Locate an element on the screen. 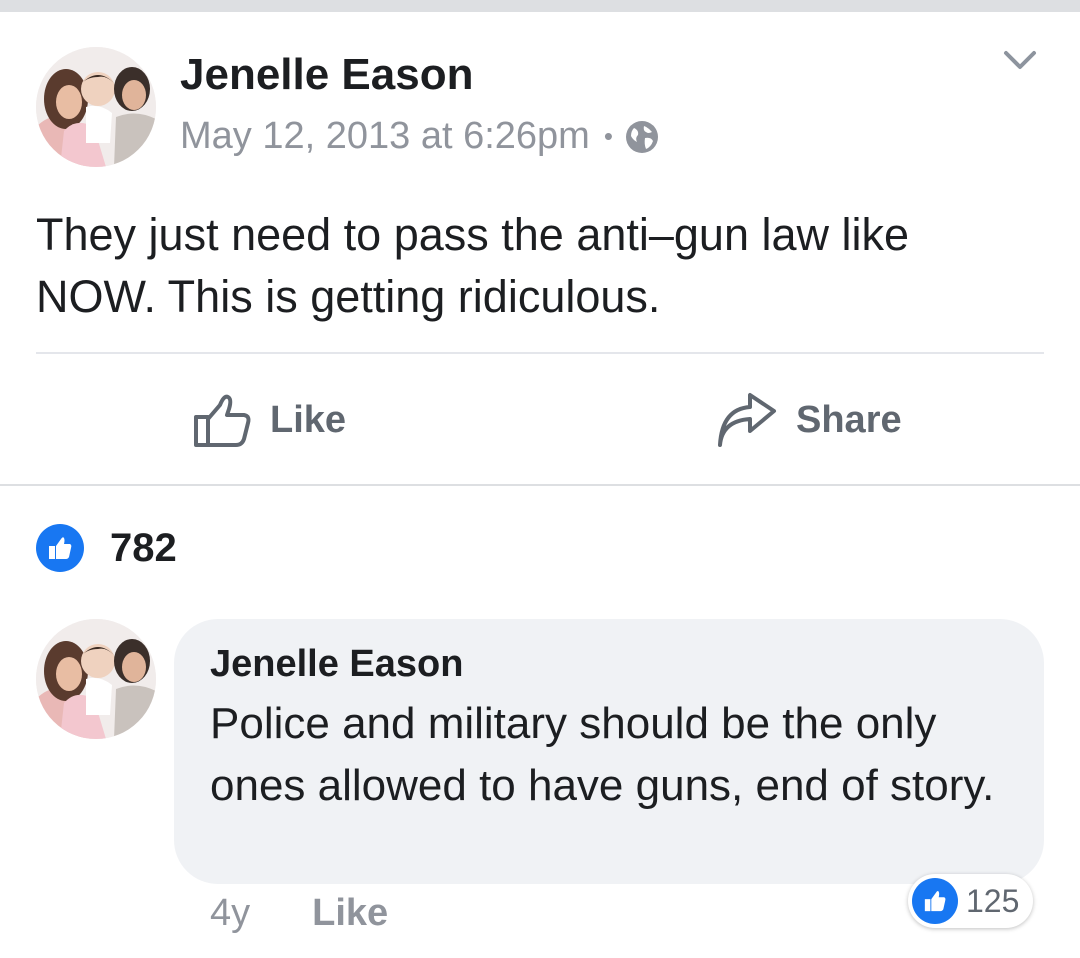 The image size is (1080, 958). top-bar is located at coordinates (540, 6).